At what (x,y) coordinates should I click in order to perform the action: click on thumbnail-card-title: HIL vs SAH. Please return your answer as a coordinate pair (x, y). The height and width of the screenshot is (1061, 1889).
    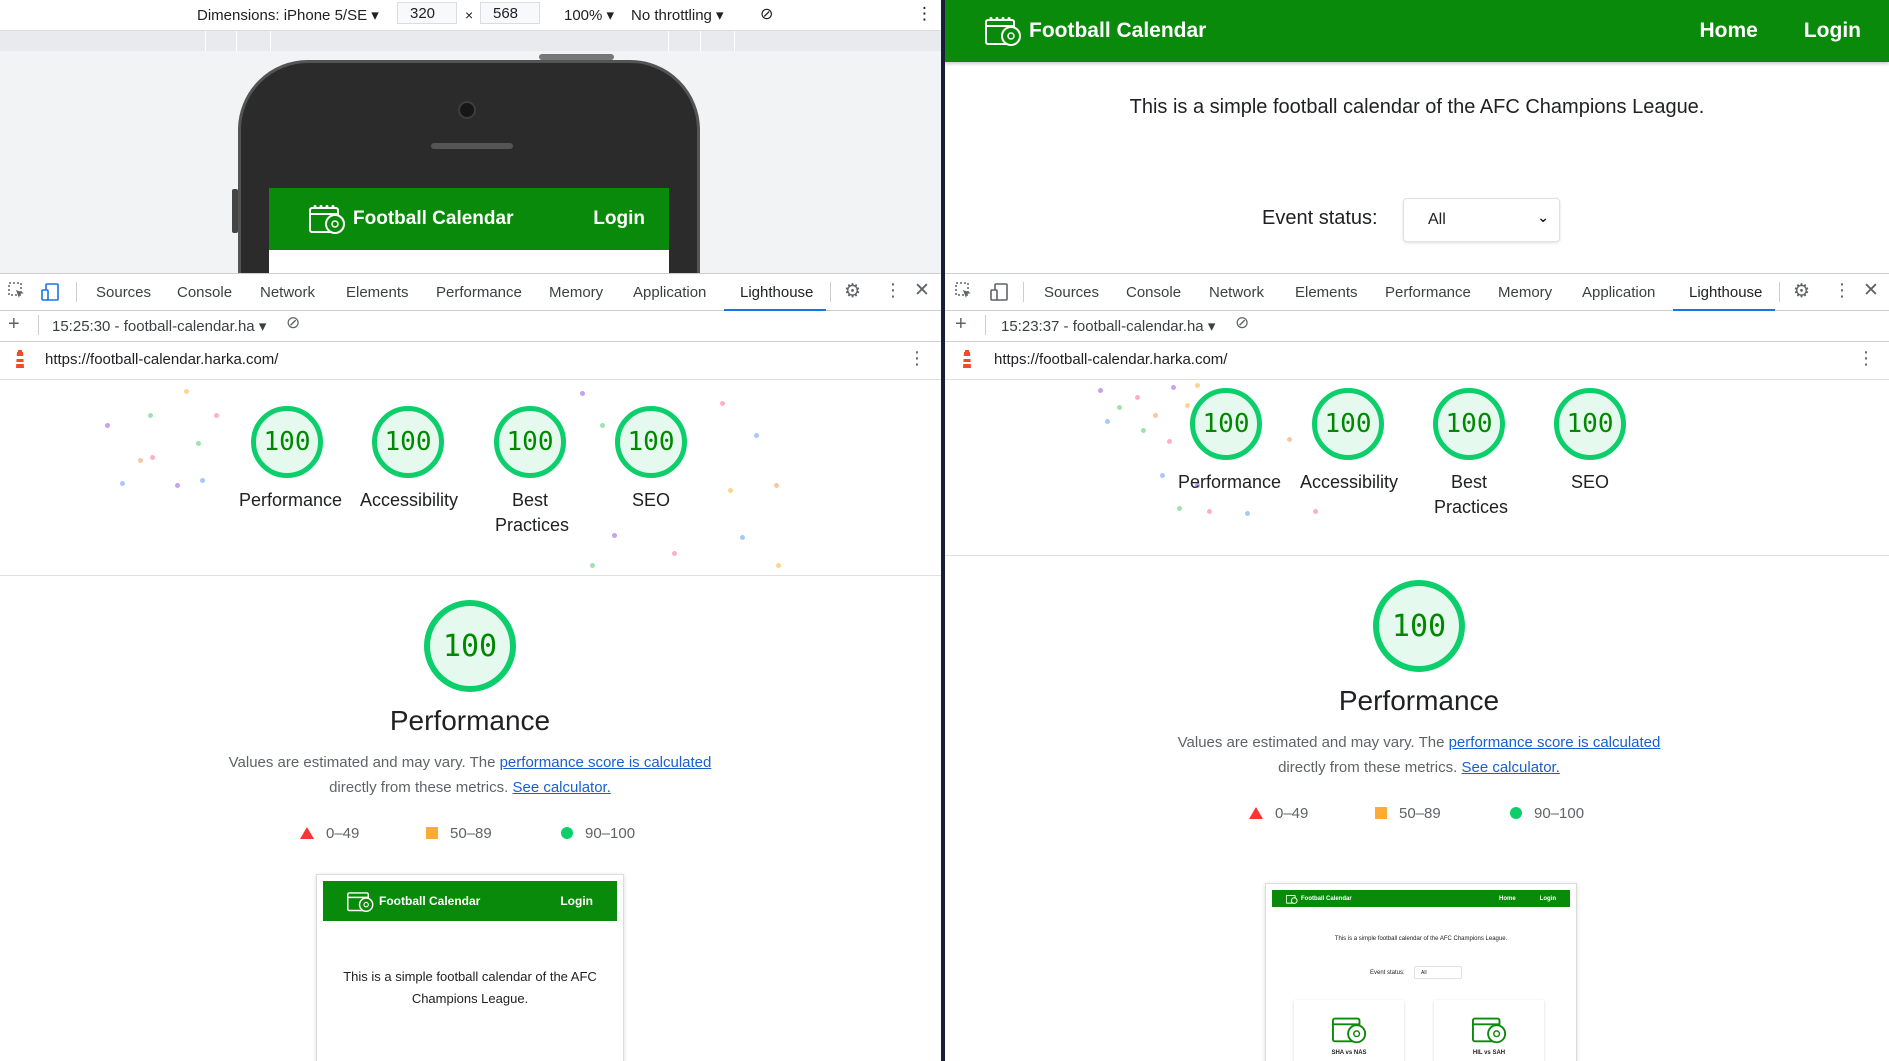
    Looking at the image, I should click on (1489, 1053).